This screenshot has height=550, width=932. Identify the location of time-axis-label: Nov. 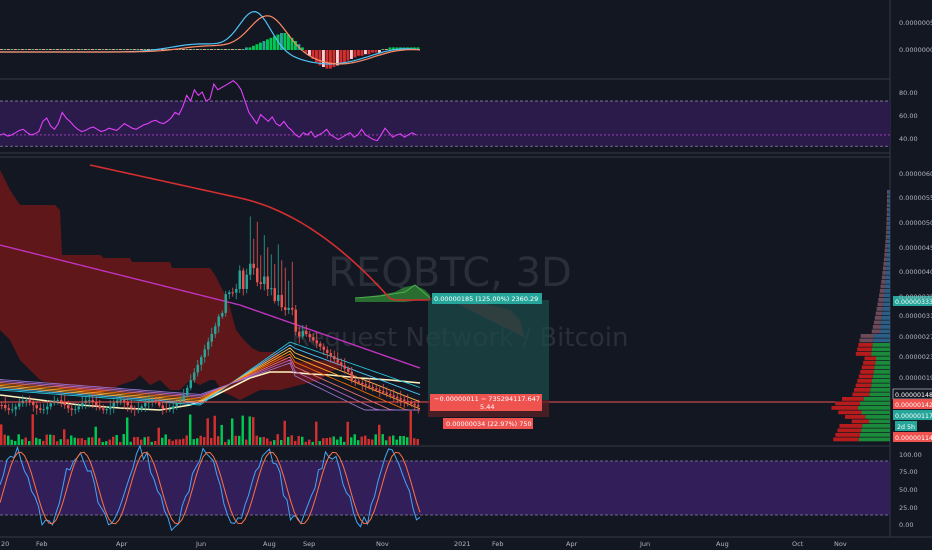
(382, 544).